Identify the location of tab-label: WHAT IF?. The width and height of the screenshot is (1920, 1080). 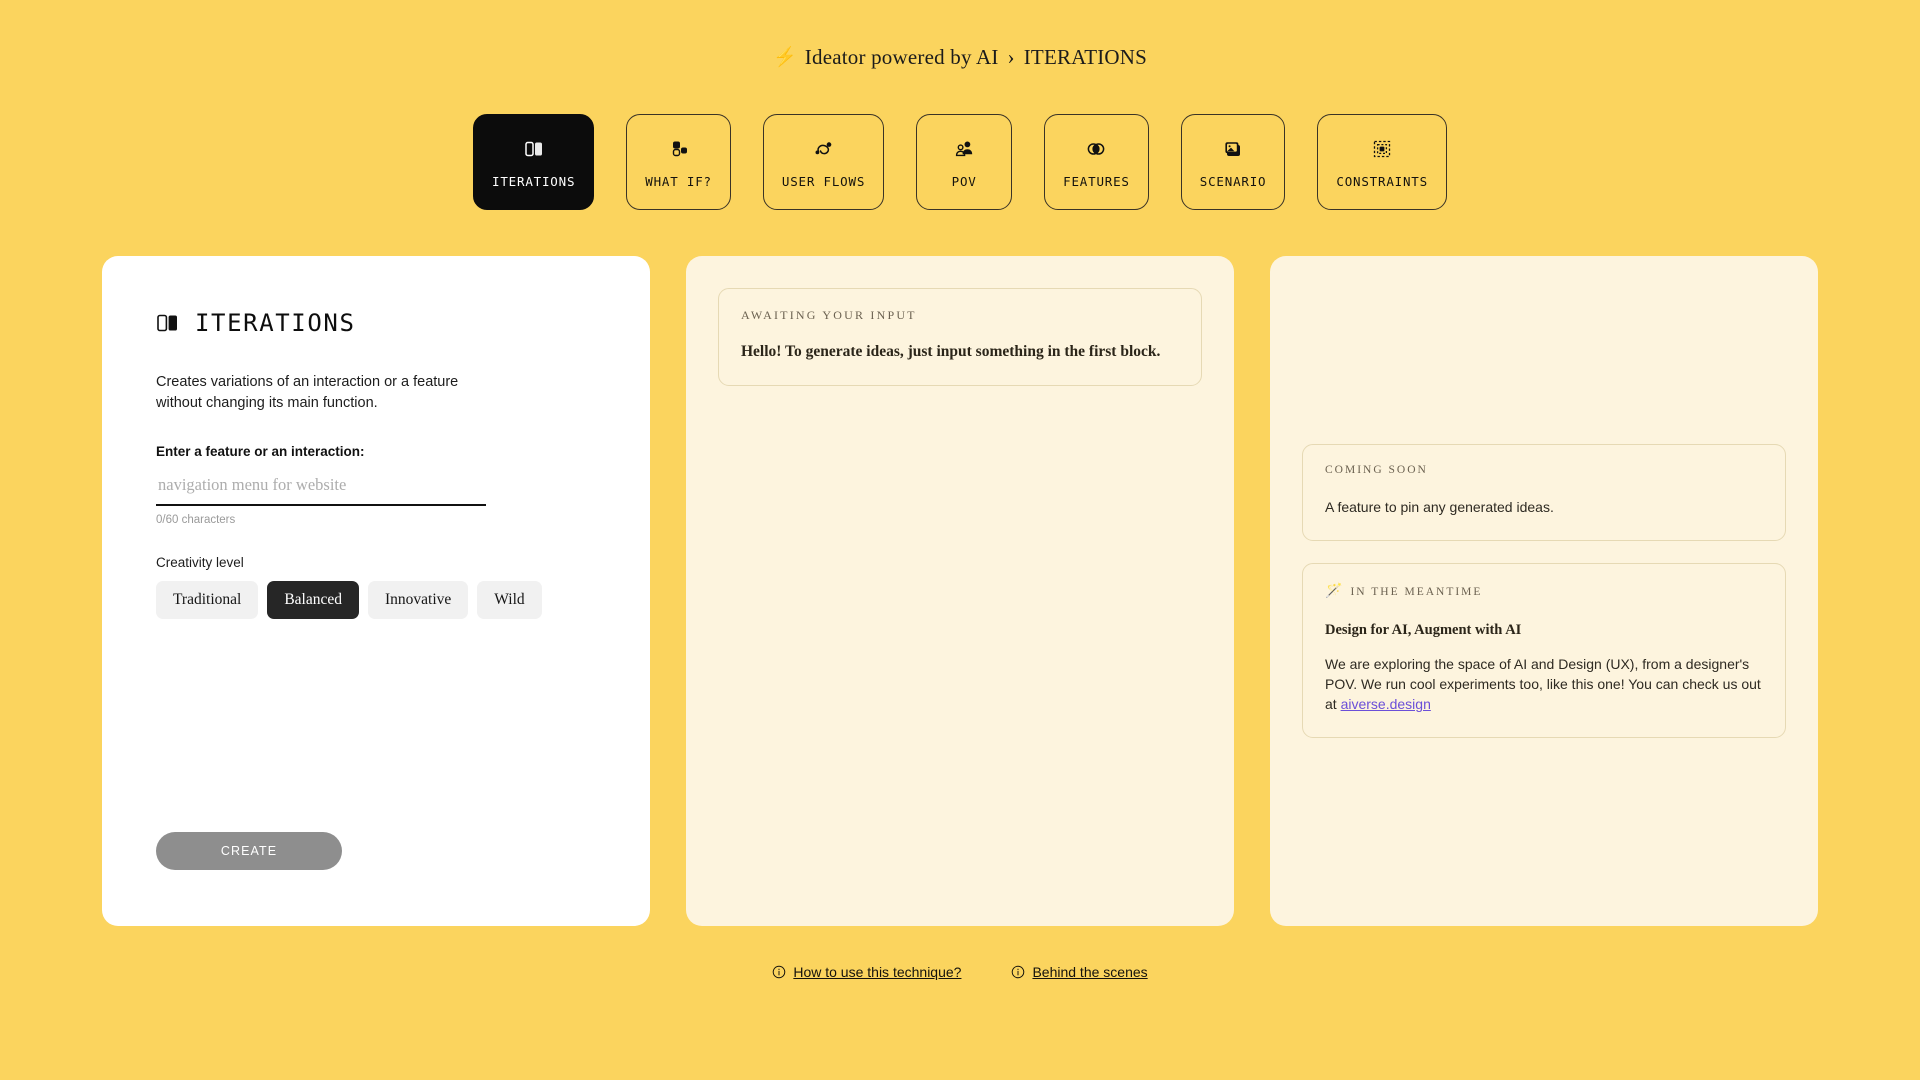
(678, 181).